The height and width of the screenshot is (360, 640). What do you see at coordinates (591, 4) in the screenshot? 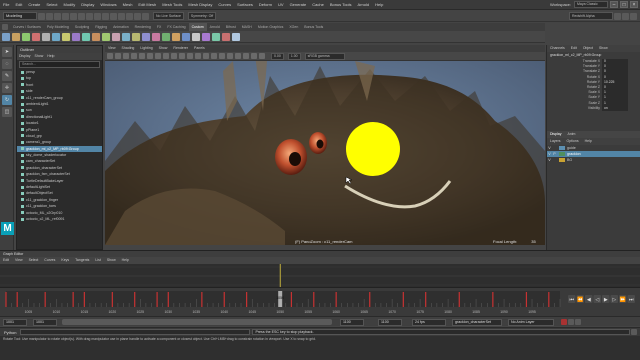
I see `workspace-dropdown: Maya Classic` at bounding box center [591, 4].